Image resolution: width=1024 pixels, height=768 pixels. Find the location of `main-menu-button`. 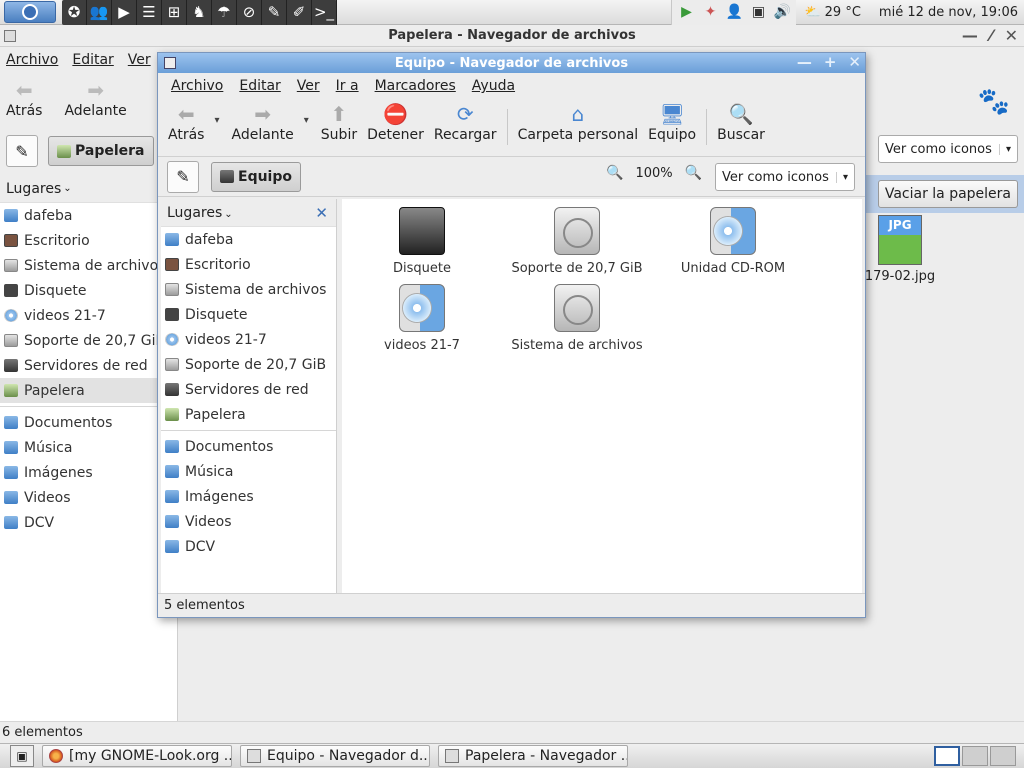

main-menu-button is located at coordinates (30, 12).